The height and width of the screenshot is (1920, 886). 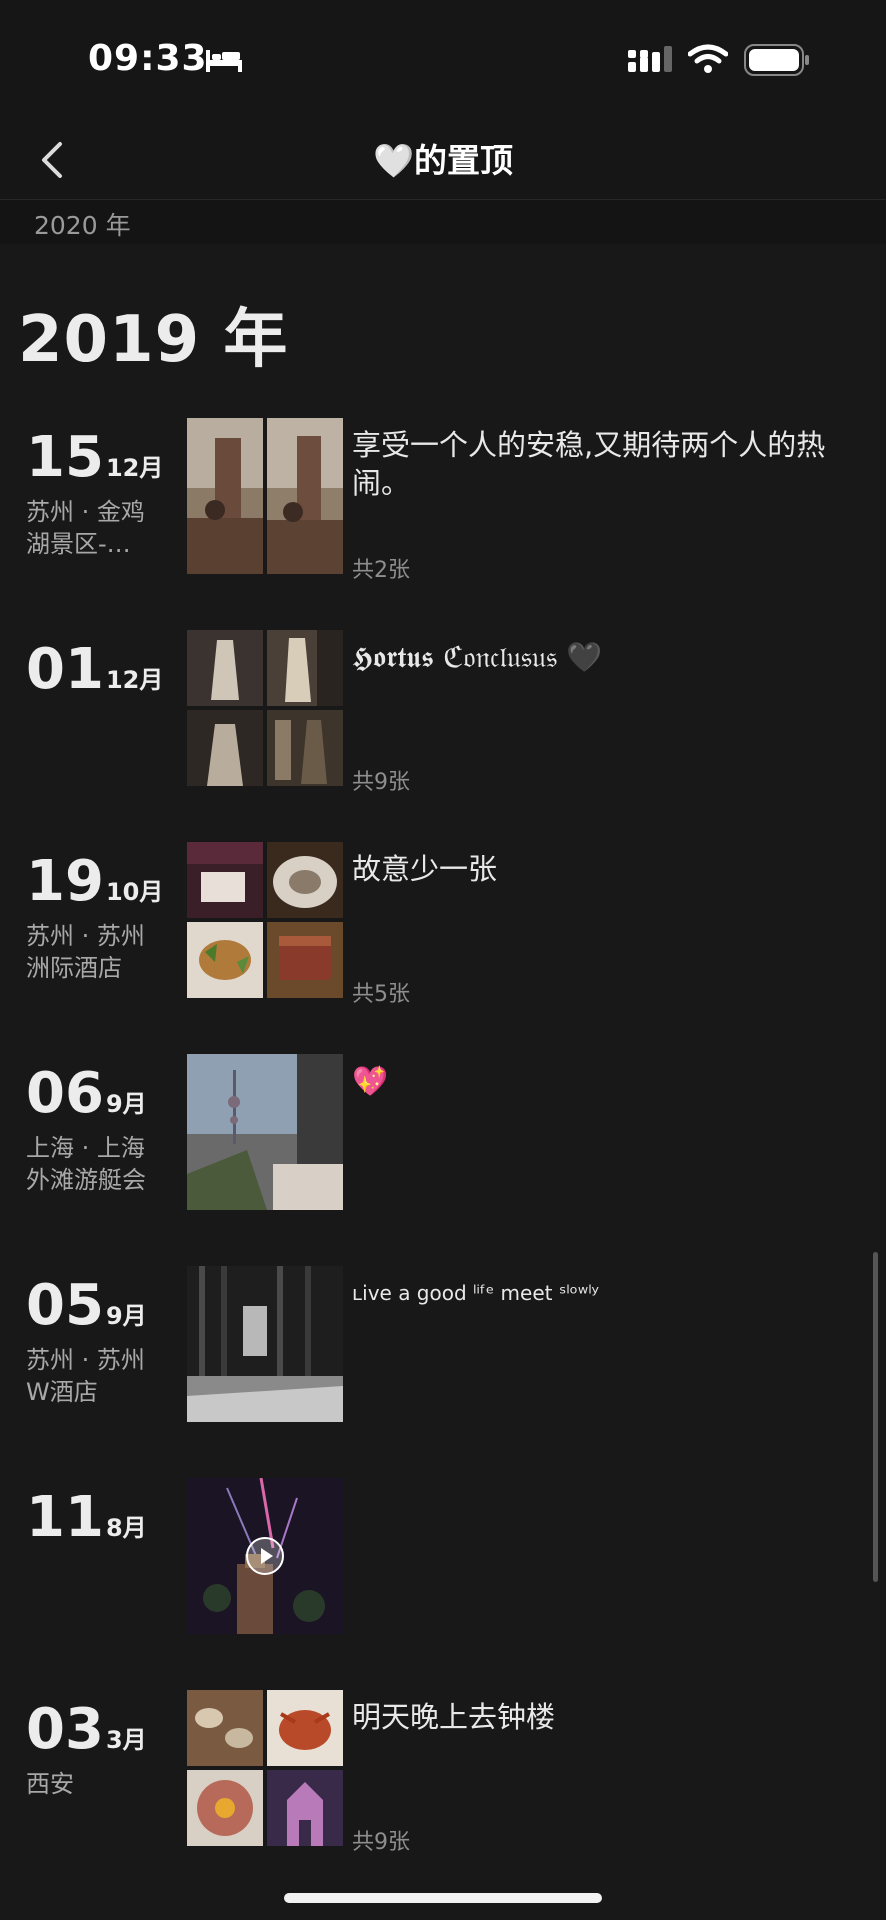 I want to click on entry-caption: 明天晚上去钟楼, so click(x=454, y=1717).